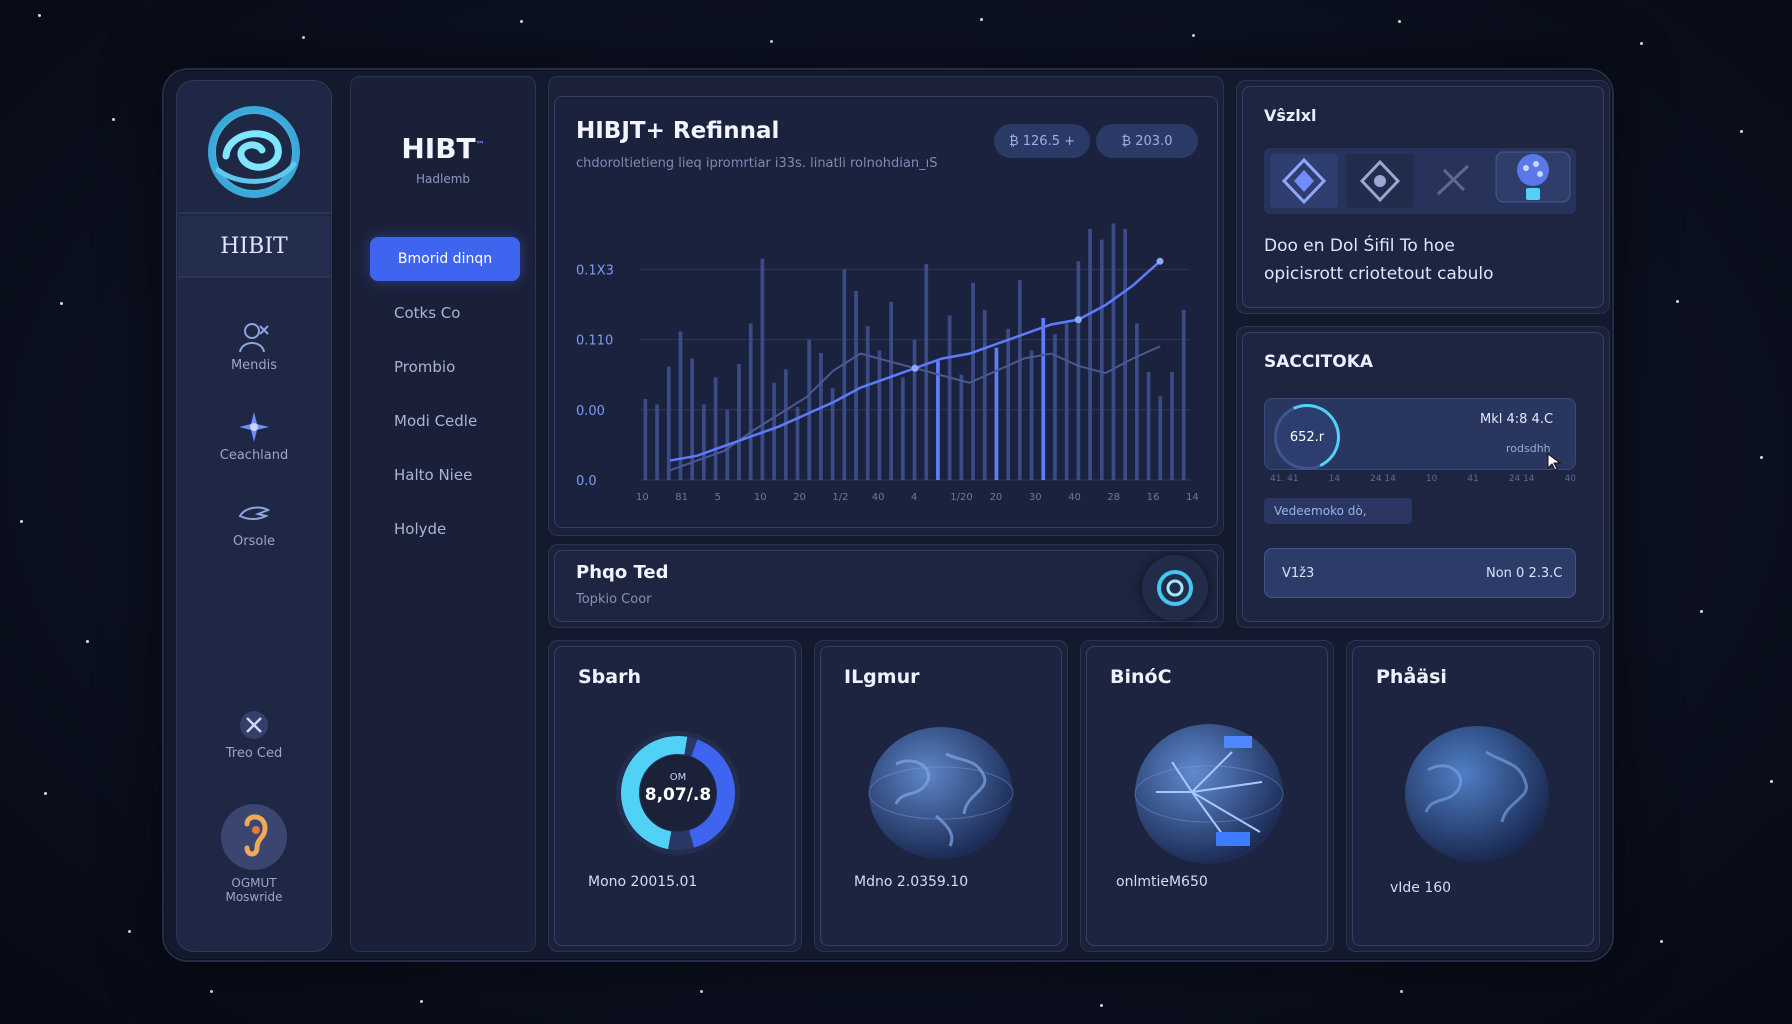 This screenshot has height=1024, width=1792. What do you see at coordinates (590, 411) in the screenshot?
I see `y-tick-label: 0.00` at bounding box center [590, 411].